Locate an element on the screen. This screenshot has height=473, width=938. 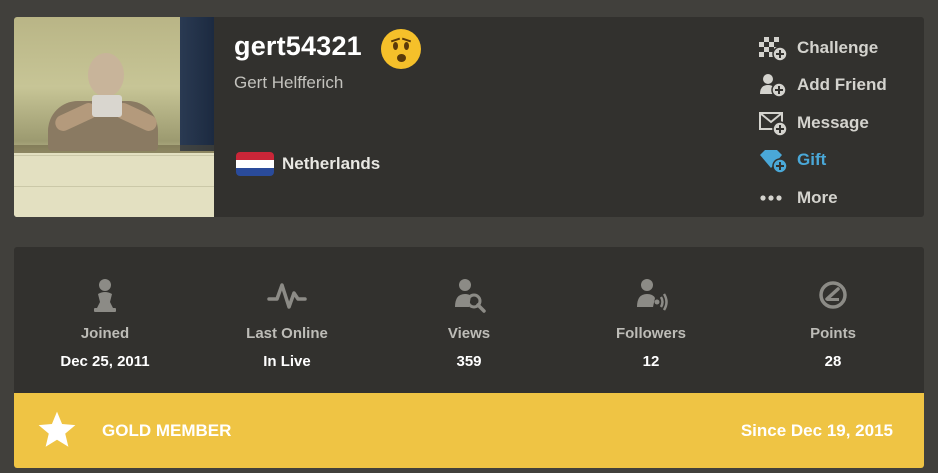
netherlands-flag-icon is located at coordinates (255, 164).